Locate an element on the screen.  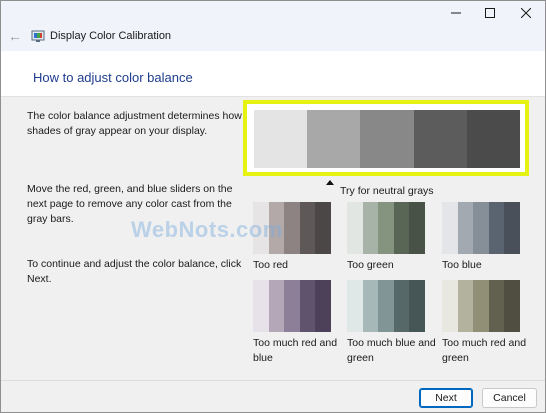
close-button is located at coordinates (526, 13).